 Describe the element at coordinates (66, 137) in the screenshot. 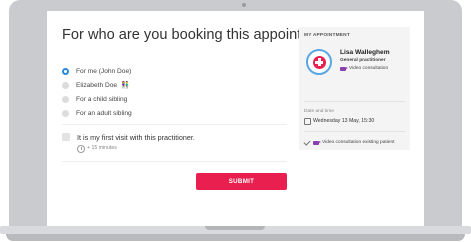

I see `first-visit-checkbox` at that location.